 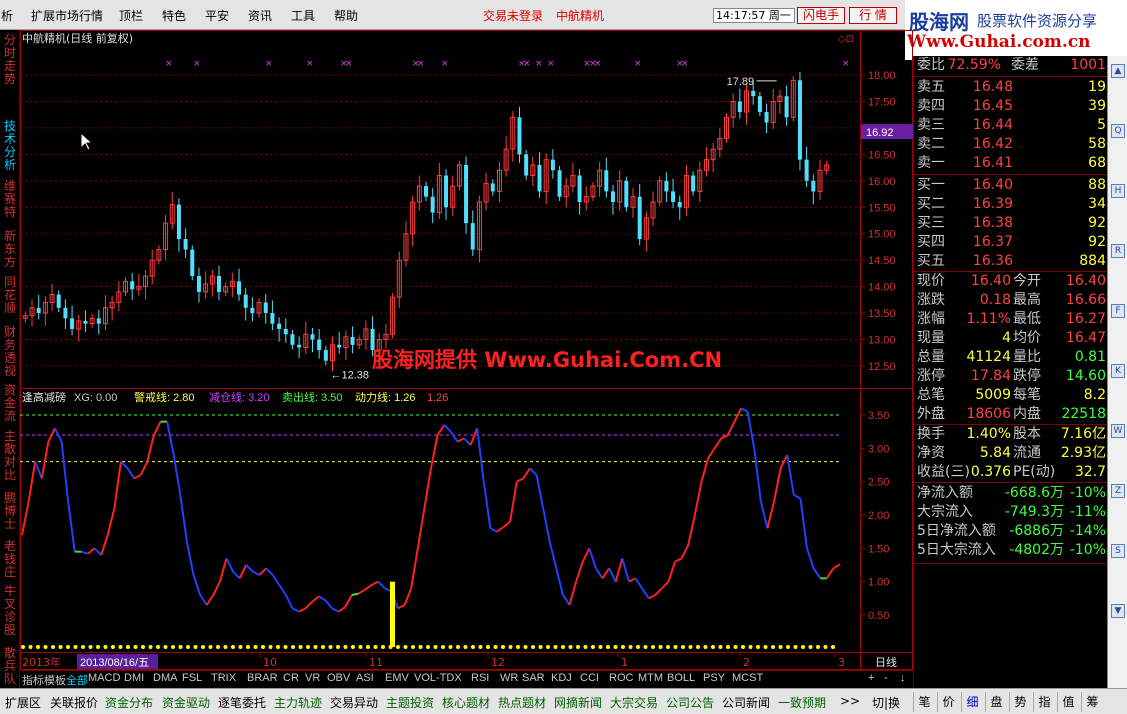 I want to click on bottom-tab-6: 交易异动, so click(x=354, y=702).